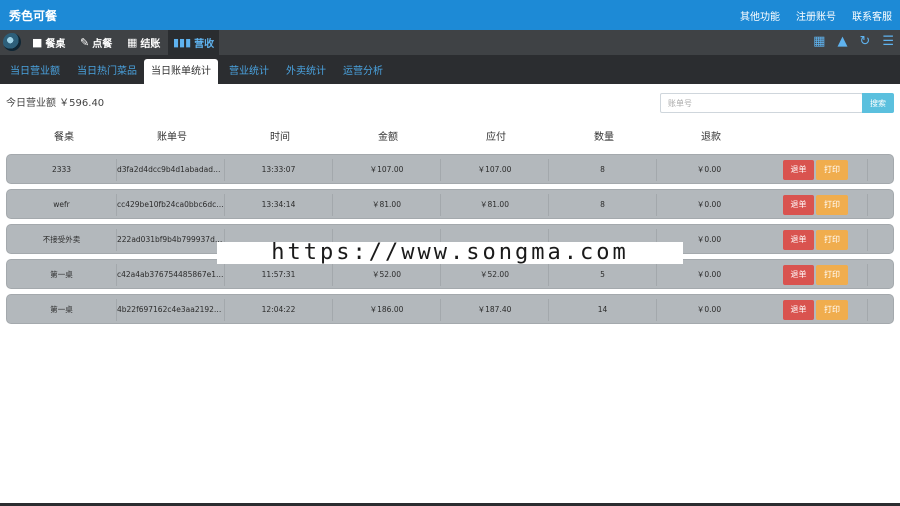  What do you see at coordinates (55, 103) in the screenshot?
I see `today-revenue: 今日营业额 ￥596.40` at bounding box center [55, 103].